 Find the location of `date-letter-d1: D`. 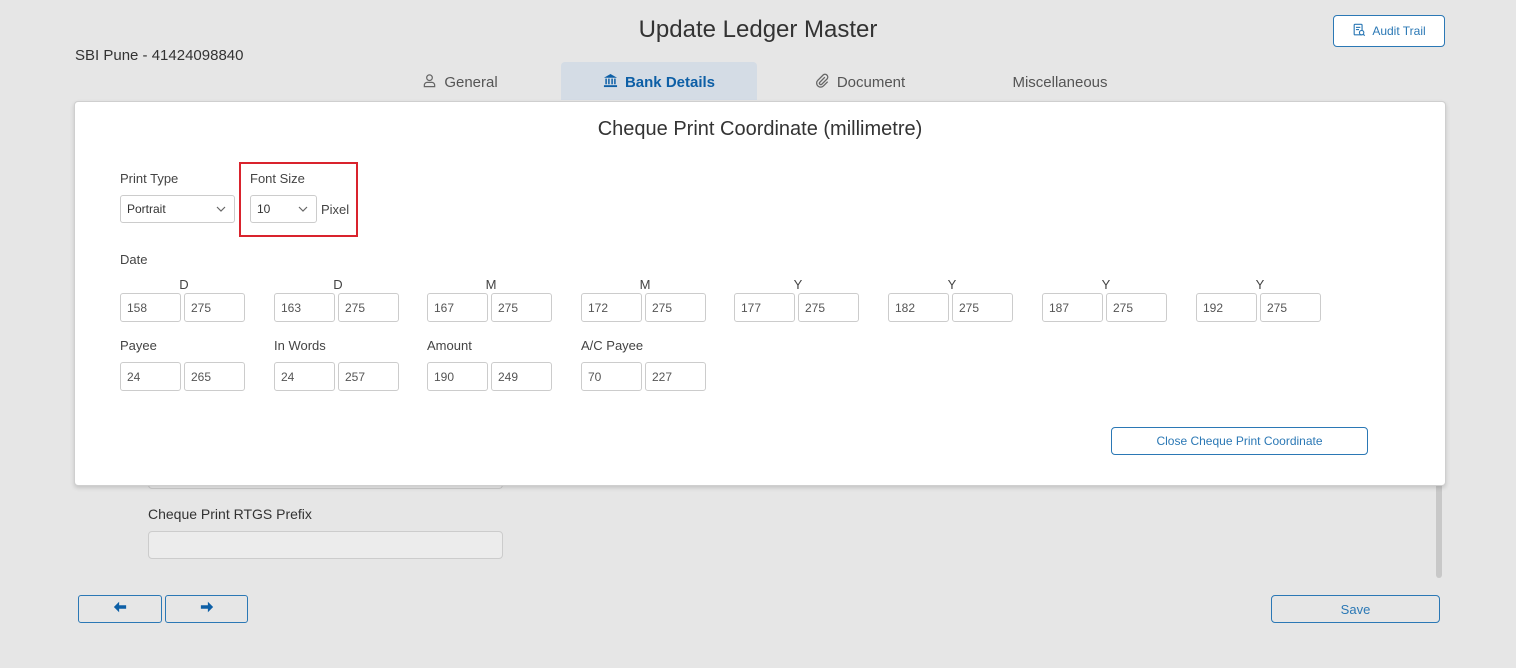

date-letter-d1: D is located at coordinates (184, 284).